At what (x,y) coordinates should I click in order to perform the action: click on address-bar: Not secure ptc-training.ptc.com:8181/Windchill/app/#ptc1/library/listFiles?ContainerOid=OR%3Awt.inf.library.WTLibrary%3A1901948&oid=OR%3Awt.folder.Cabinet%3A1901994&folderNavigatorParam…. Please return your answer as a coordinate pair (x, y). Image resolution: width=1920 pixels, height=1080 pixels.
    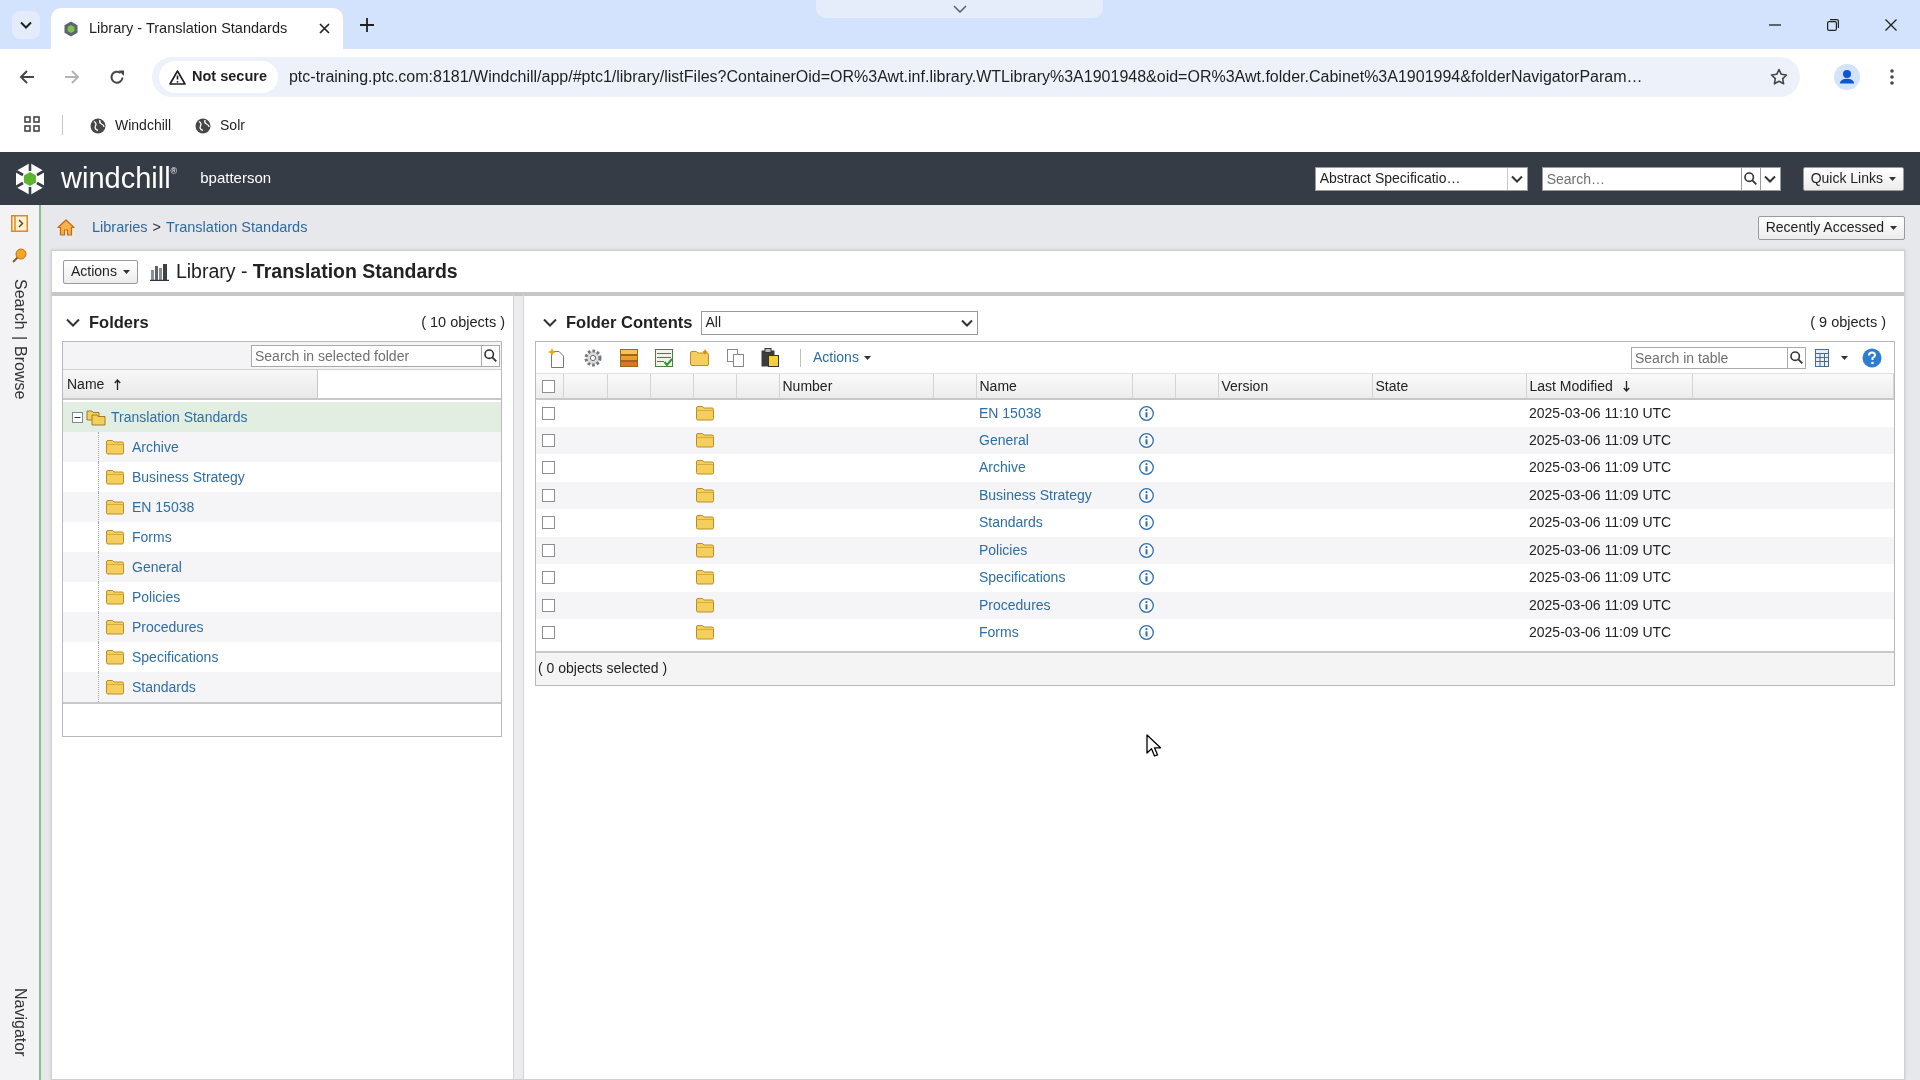
    Looking at the image, I should click on (976, 77).